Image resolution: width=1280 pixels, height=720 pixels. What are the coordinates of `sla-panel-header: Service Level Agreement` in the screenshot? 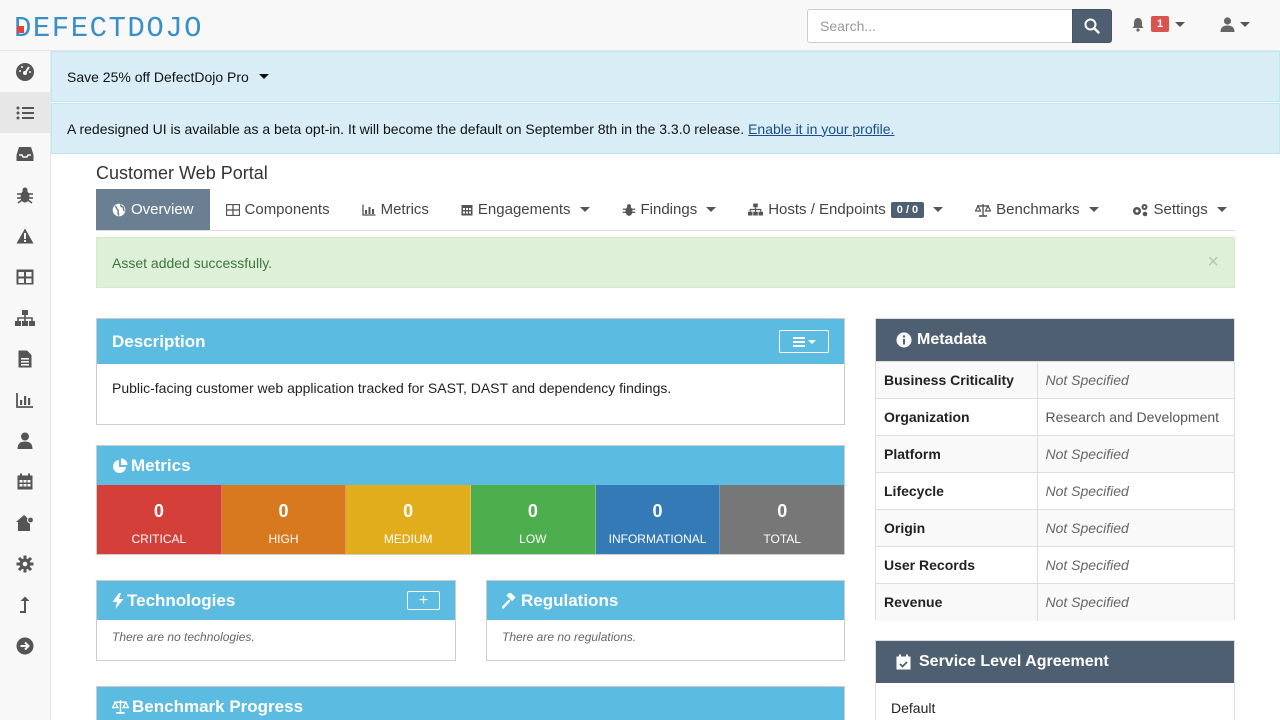 It's located at (1055, 662).